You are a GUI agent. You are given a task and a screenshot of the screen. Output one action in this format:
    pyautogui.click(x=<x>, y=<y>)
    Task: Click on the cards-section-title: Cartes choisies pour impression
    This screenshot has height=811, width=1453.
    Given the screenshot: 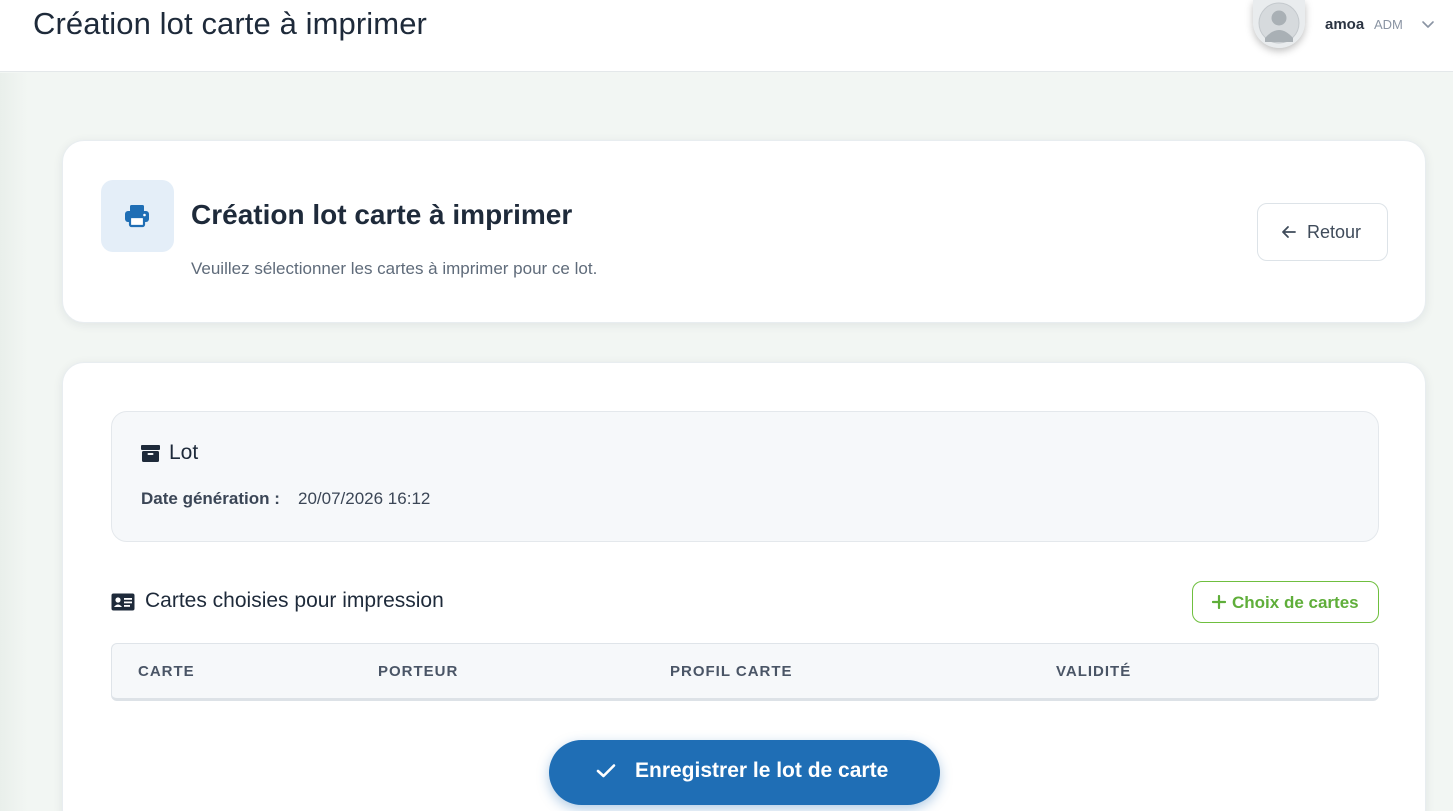 What is the action you would take?
    pyautogui.click(x=294, y=600)
    